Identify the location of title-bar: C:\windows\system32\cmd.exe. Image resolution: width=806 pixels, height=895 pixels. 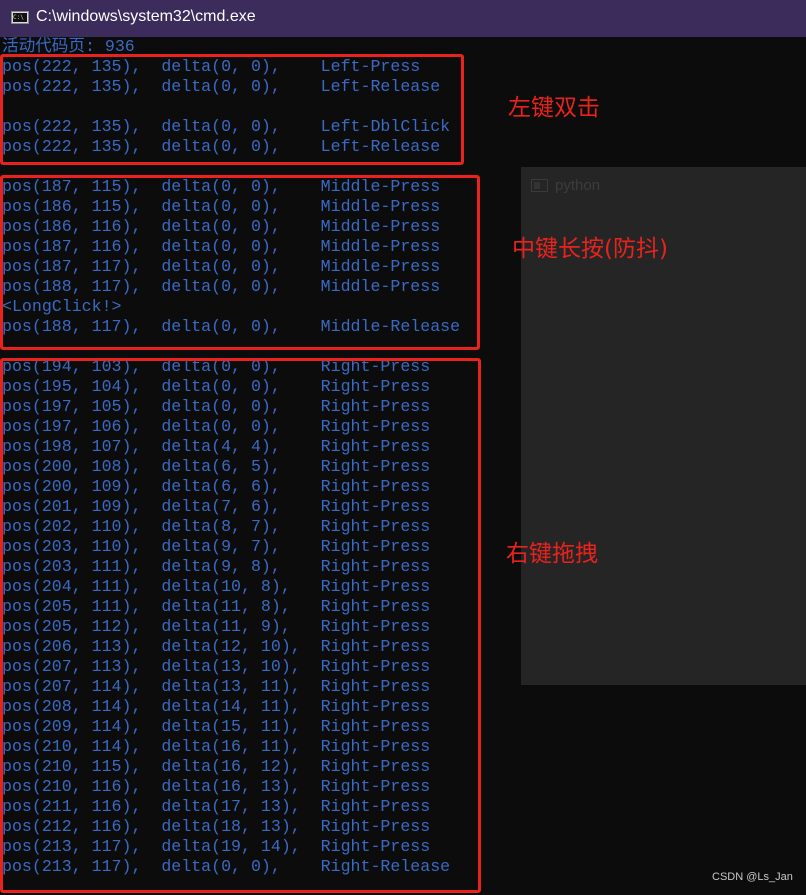
(403, 18).